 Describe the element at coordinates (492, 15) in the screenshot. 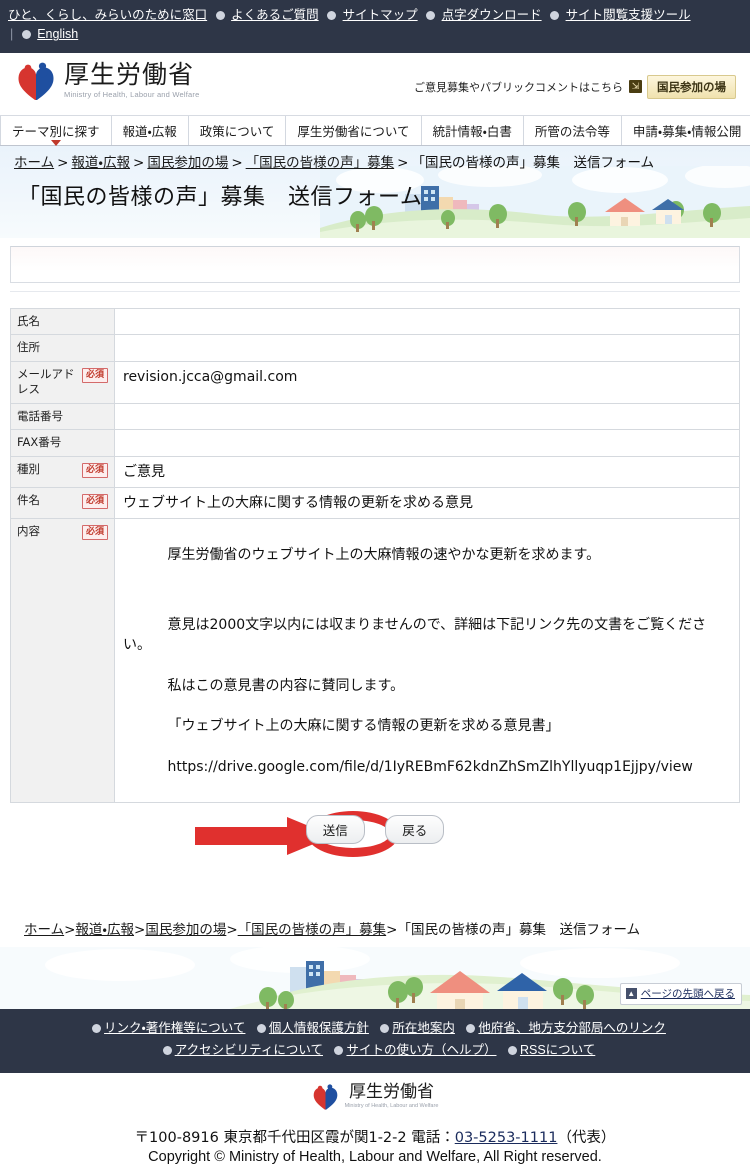

I see `utility-link-braille-download: 点字ダウンロード` at that location.